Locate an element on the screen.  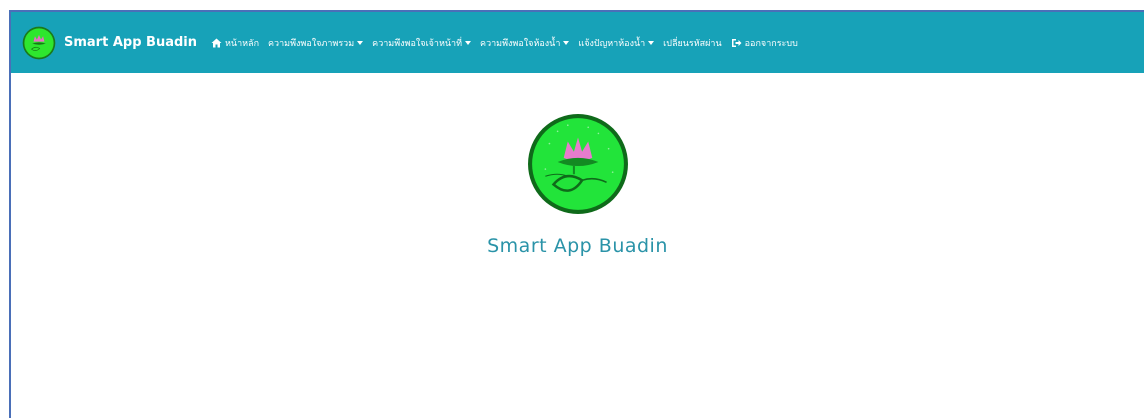
nav-item-overall-satisfaction: ความพึงพอใจภาพรวม is located at coordinates (316, 43).